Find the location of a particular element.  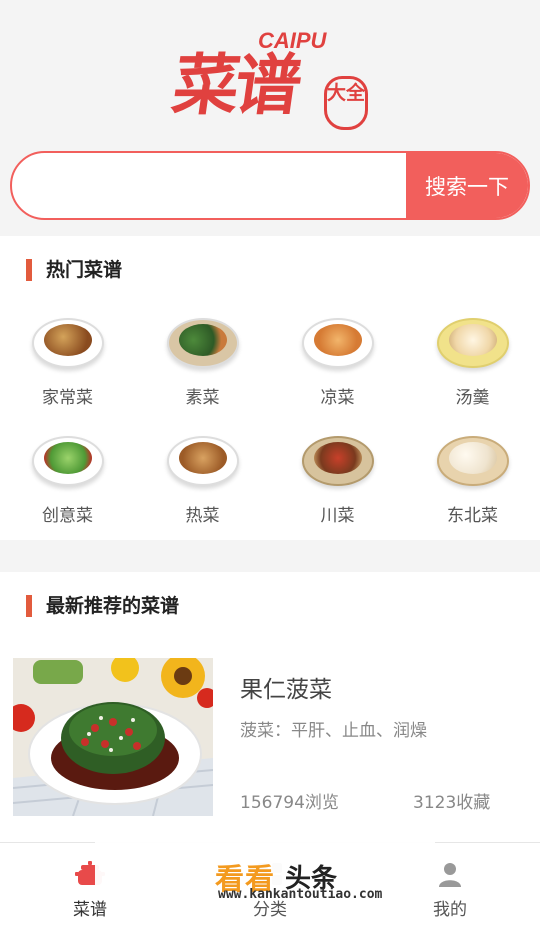

category-label: 素菜 is located at coordinates (202, 398).